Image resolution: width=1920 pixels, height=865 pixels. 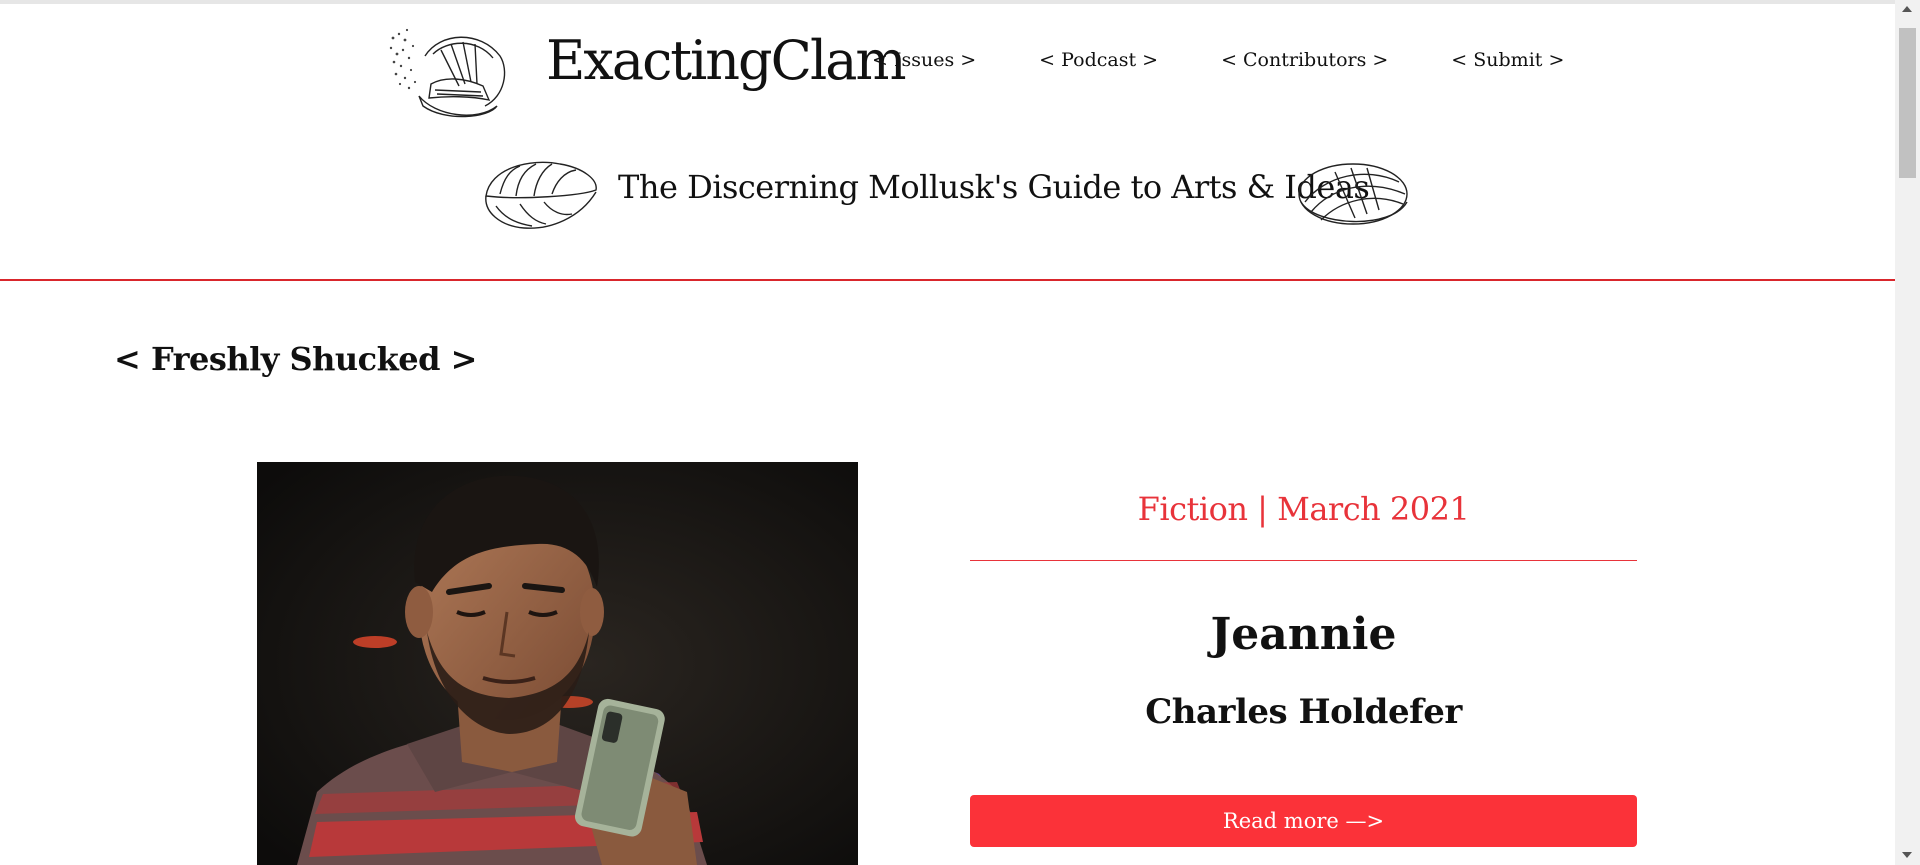 I want to click on clam-logo-icon, so click(x=447, y=75).